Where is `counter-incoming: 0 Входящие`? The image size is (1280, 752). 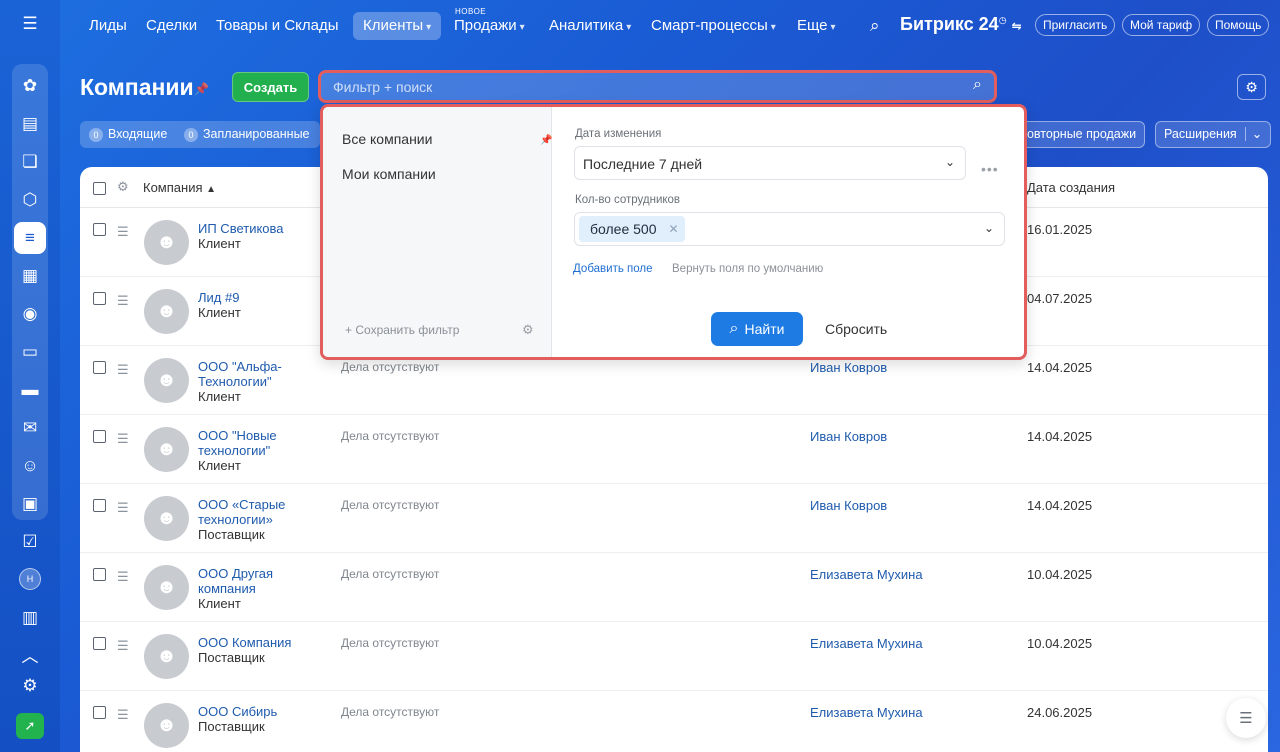
counter-incoming: 0 Входящие is located at coordinates (128, 134).